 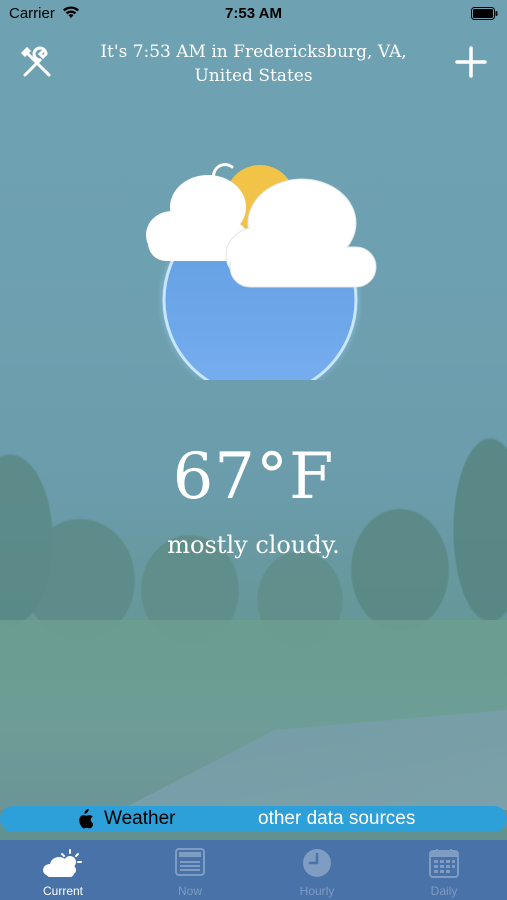 What do you see at coordinates (317, 863) in the screenshot?
I see `clock-icon` at bounding box center [317, 863].